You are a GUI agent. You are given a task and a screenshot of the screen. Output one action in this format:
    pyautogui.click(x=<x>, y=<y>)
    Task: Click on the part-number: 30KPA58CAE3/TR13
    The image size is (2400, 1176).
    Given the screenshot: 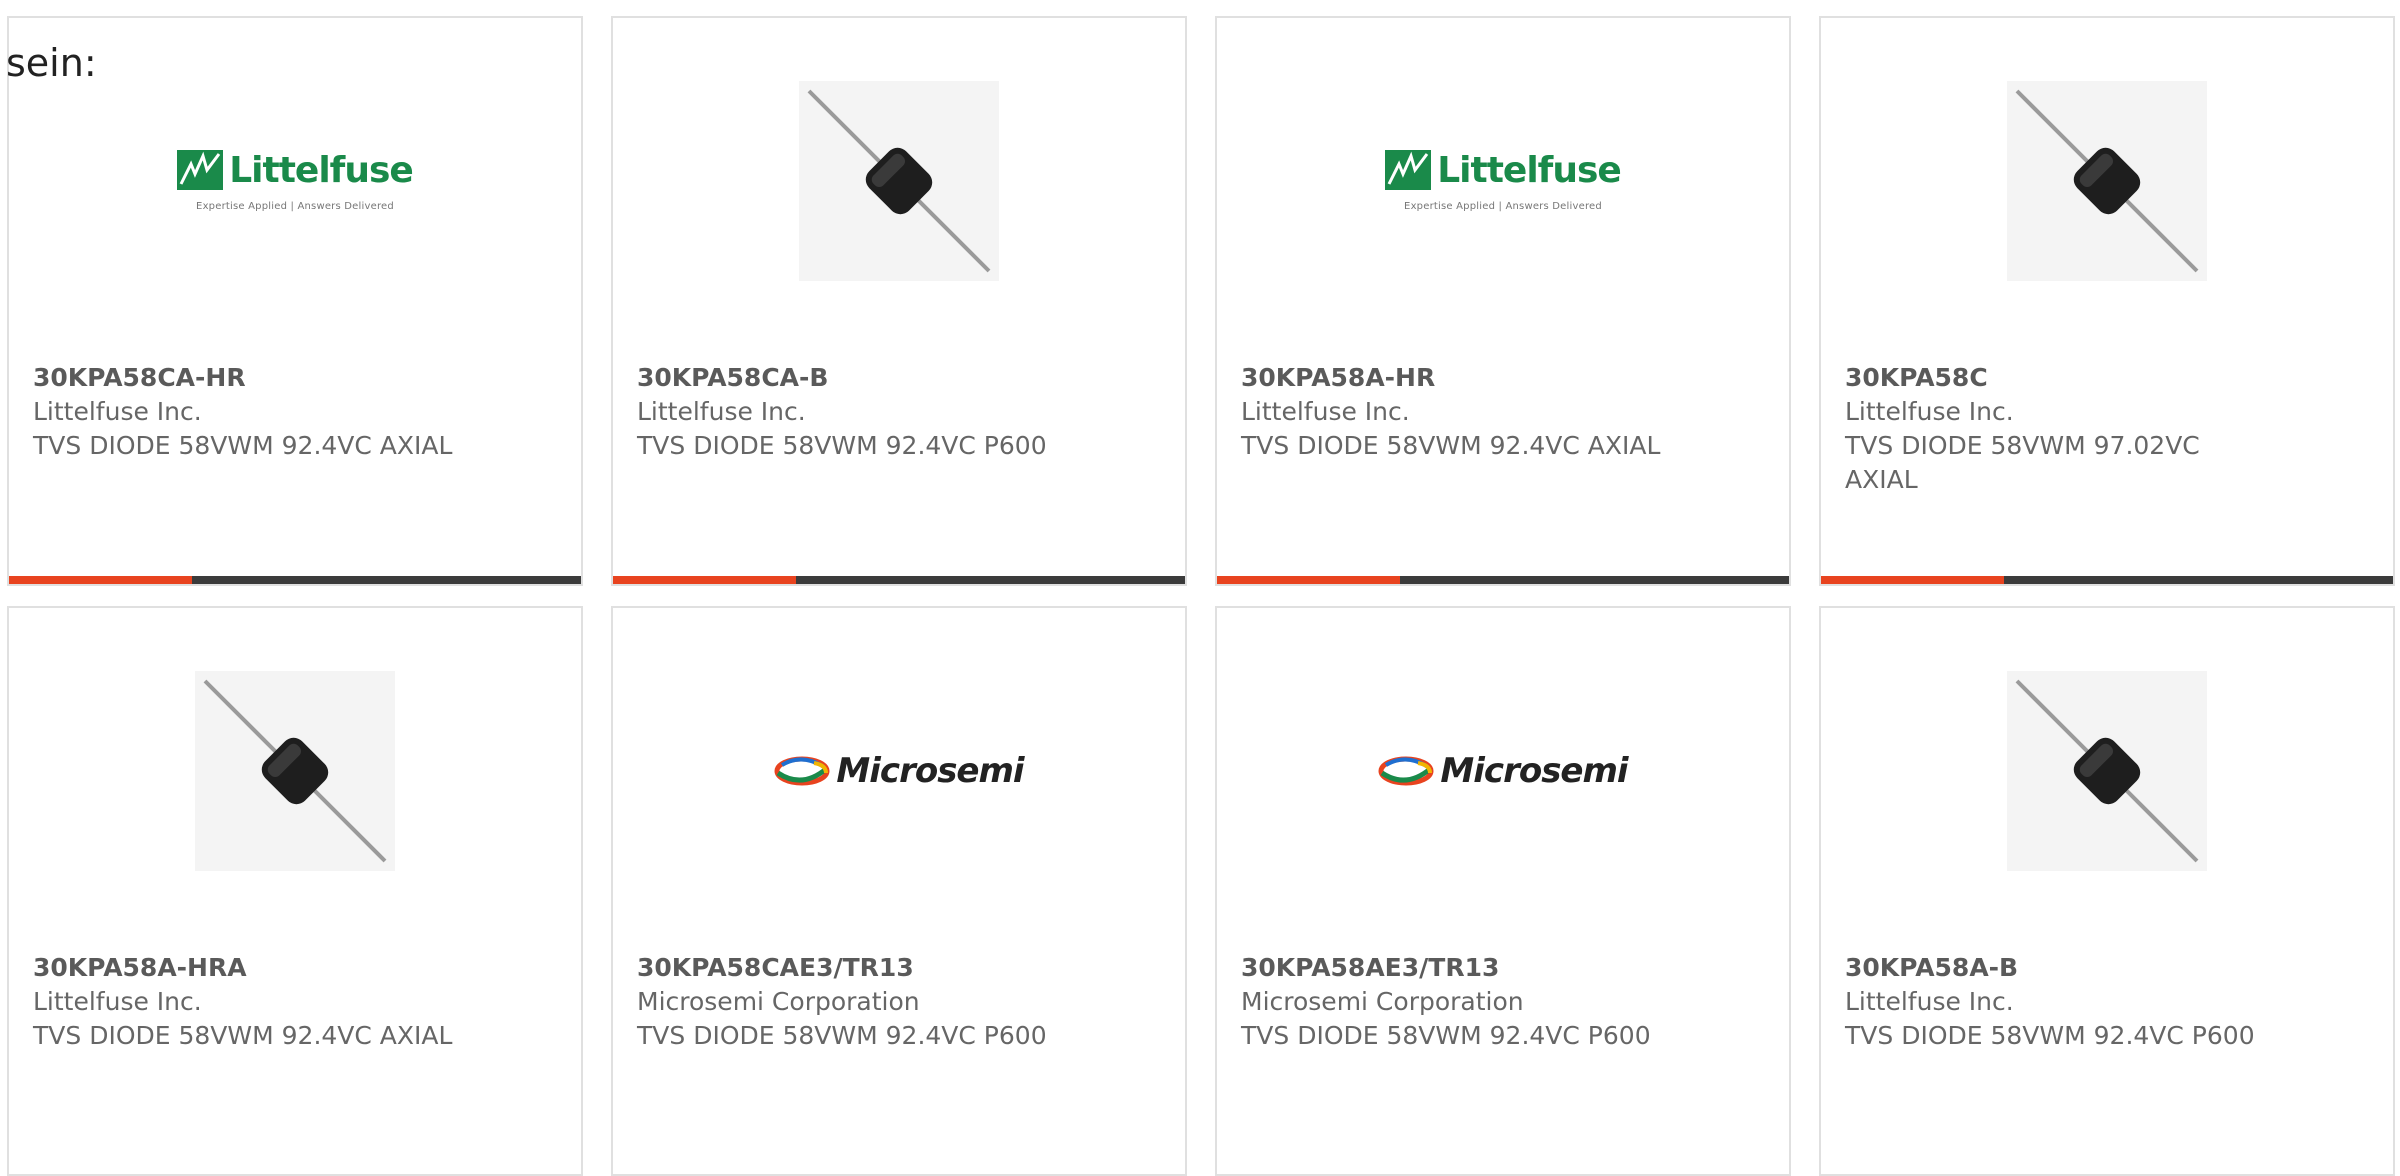 What is the action you would take?
    pyautogui.click(x=899, y=968)
    